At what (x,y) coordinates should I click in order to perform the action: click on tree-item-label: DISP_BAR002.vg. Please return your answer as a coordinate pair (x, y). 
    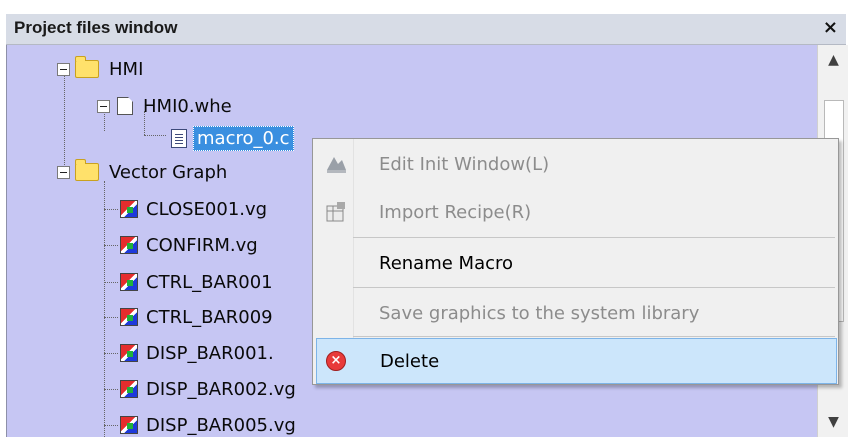
    Looking at the image, I should click on (221, 389).